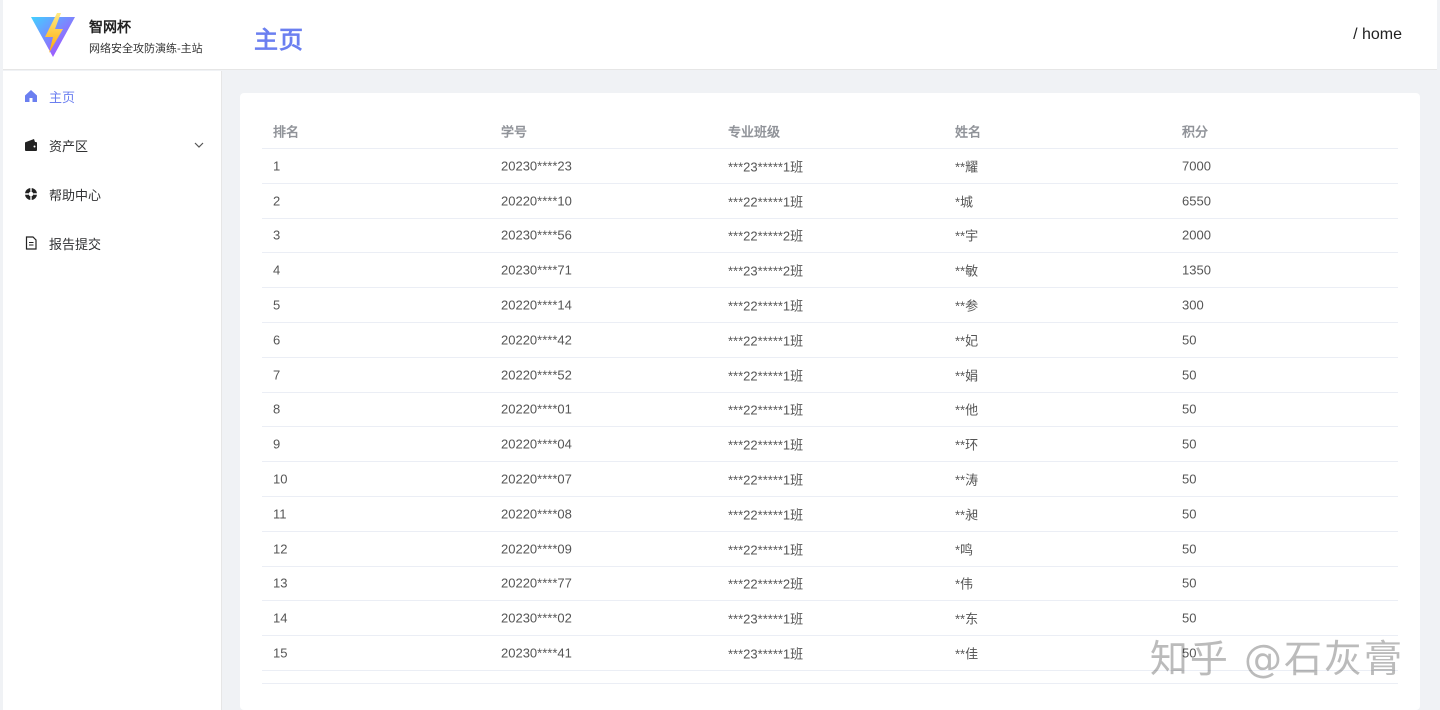 Image resolution: width=1440 pixels, height=710 pixels. I want to click on table-row: 13 20220****77 ***22*****2班 *伟 50, so click(830, 584).